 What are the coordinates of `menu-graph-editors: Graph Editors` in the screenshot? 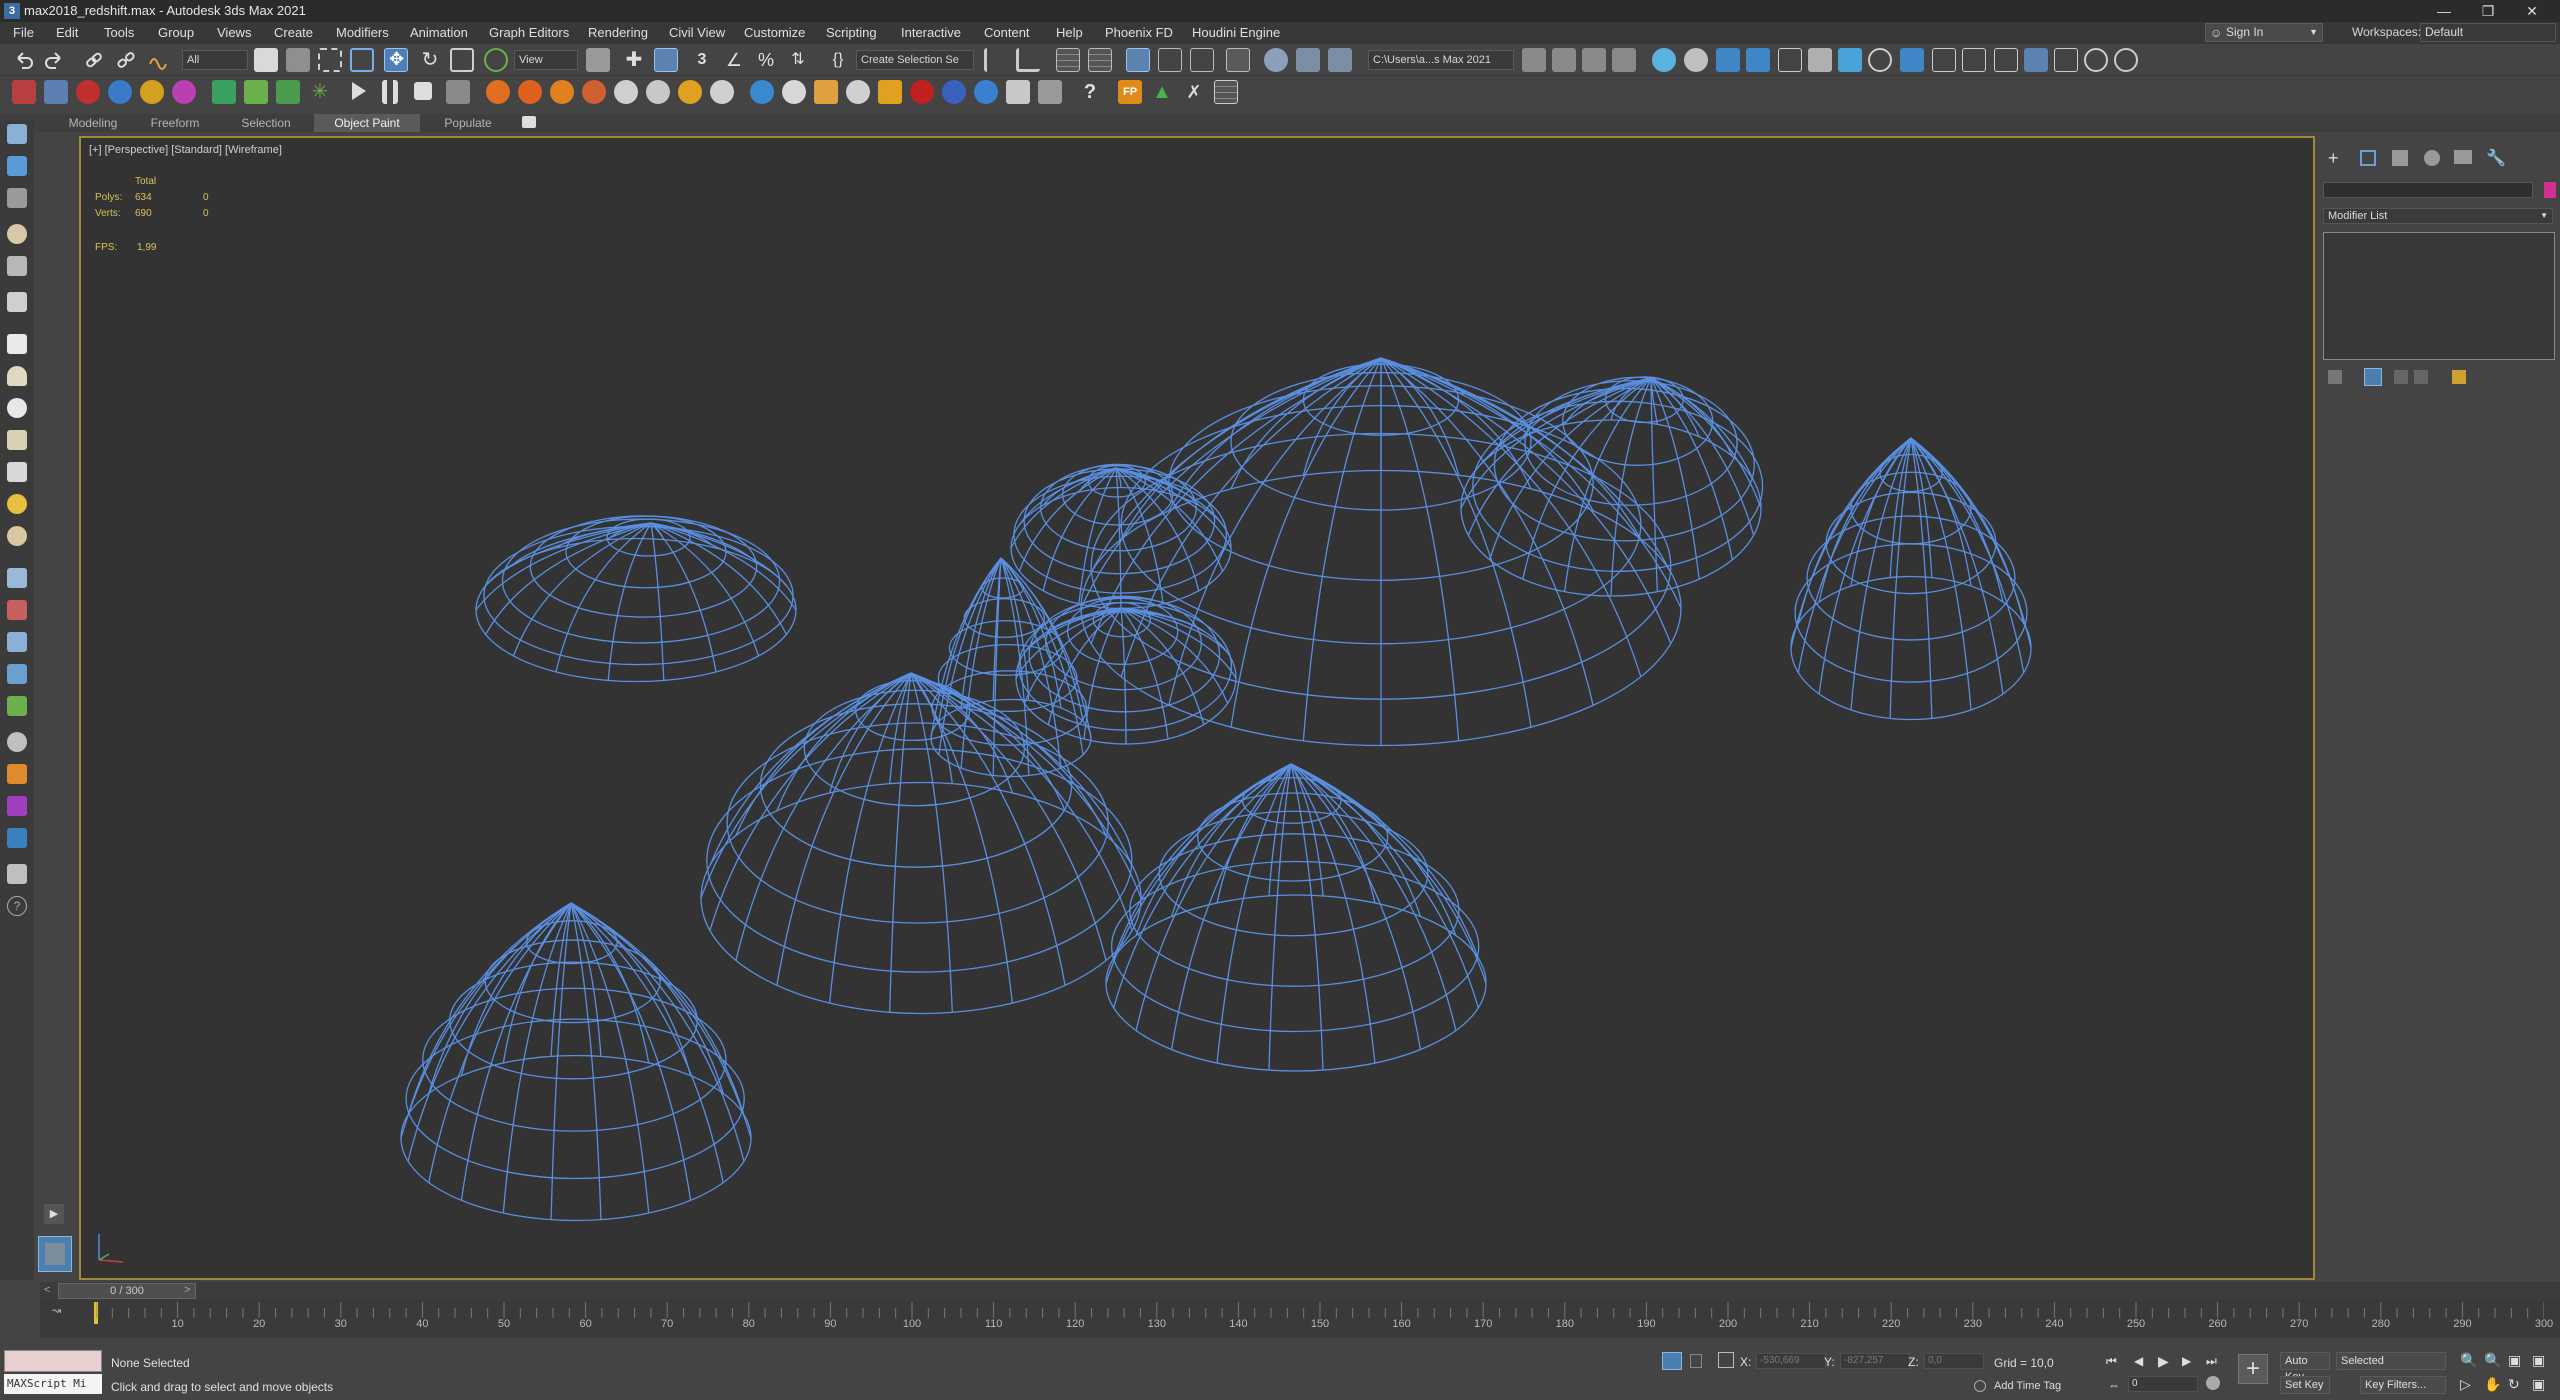 It's located at (529, 33).